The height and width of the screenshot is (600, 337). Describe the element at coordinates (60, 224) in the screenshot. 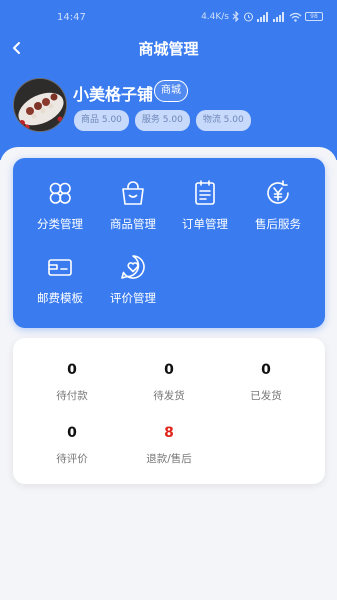

I see `menu-label: 分类管理` at that location.